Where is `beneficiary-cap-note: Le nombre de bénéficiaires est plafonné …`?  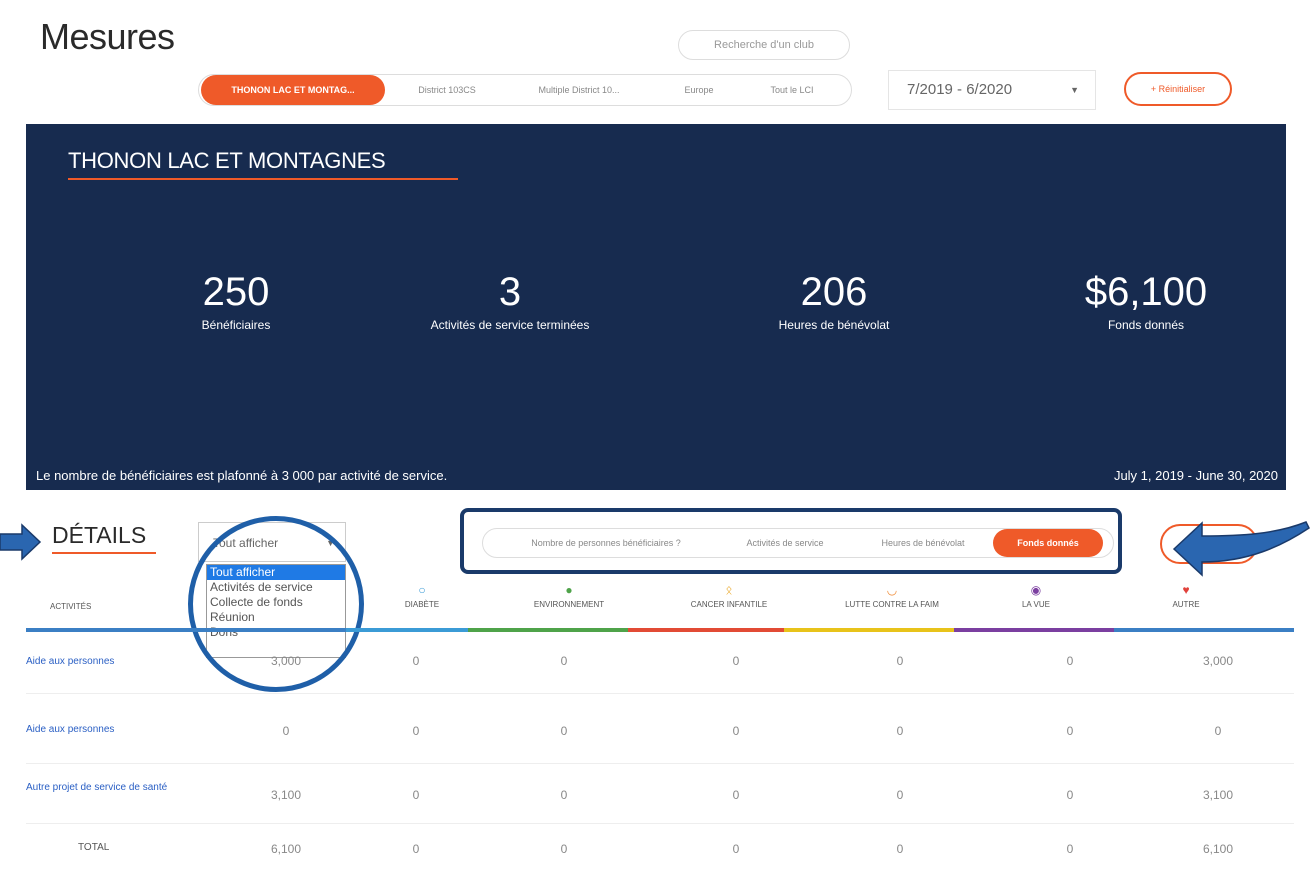
beneficiary-cap-note: Le nombre de bénéficiaires est plafonné … is located at coordinates (242, 475).